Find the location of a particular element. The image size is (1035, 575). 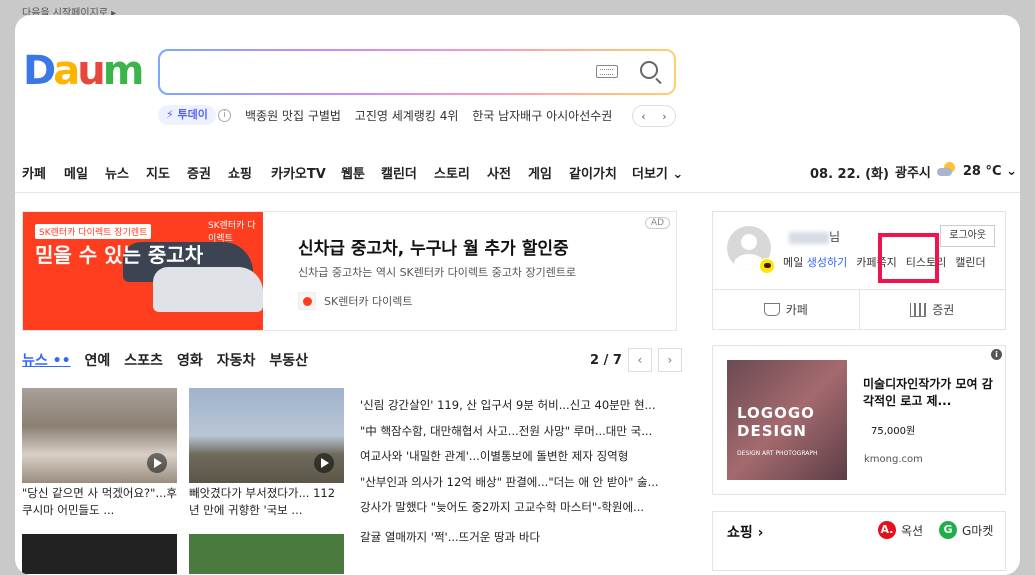

nav-map: 지도 is located at coordinates (158, 172).